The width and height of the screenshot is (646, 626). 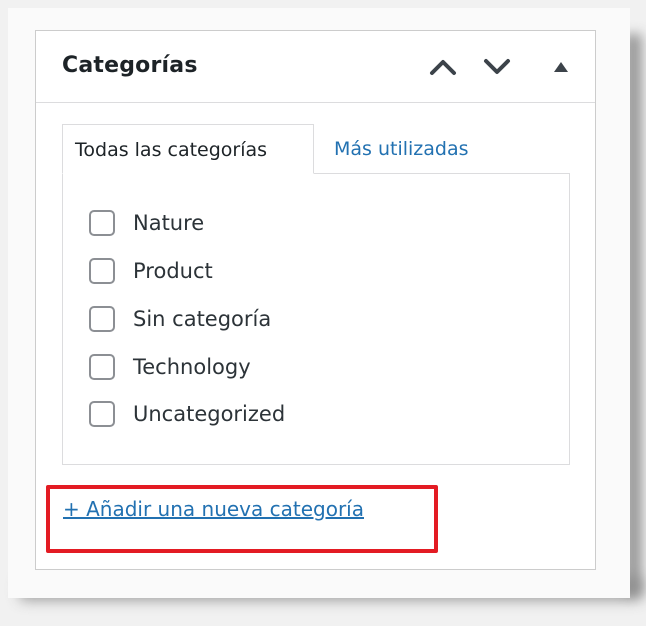 I want to click on category-item-sin-categoria: Sin categoría, so click(x=180, y=319).